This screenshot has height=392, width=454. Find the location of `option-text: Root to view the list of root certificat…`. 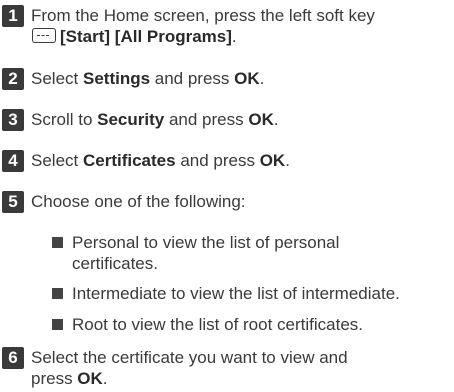

option-text: Root to view the list of root certificat… is located at coordinates (218, 324).